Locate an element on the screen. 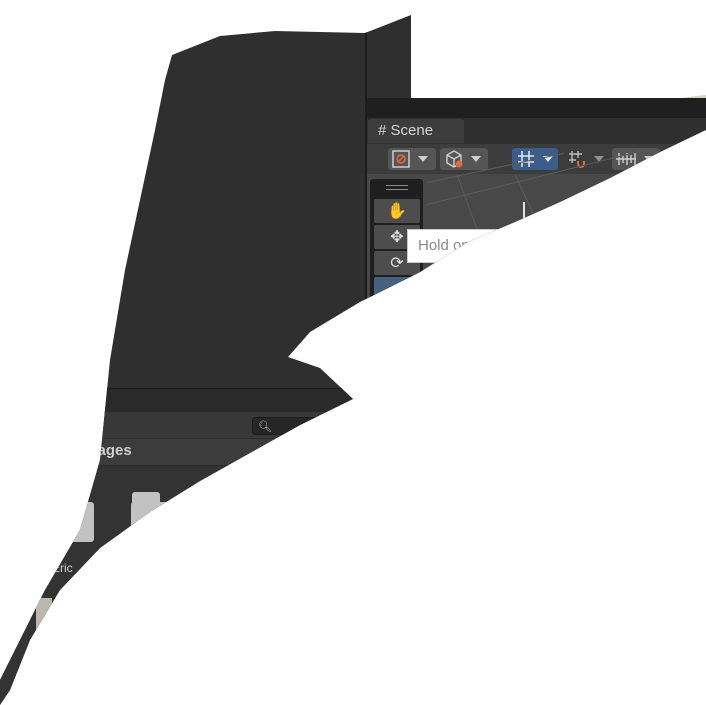 This screenshot has width=706, height=705. folder-label: Eric is located at coordinates (62, 568).